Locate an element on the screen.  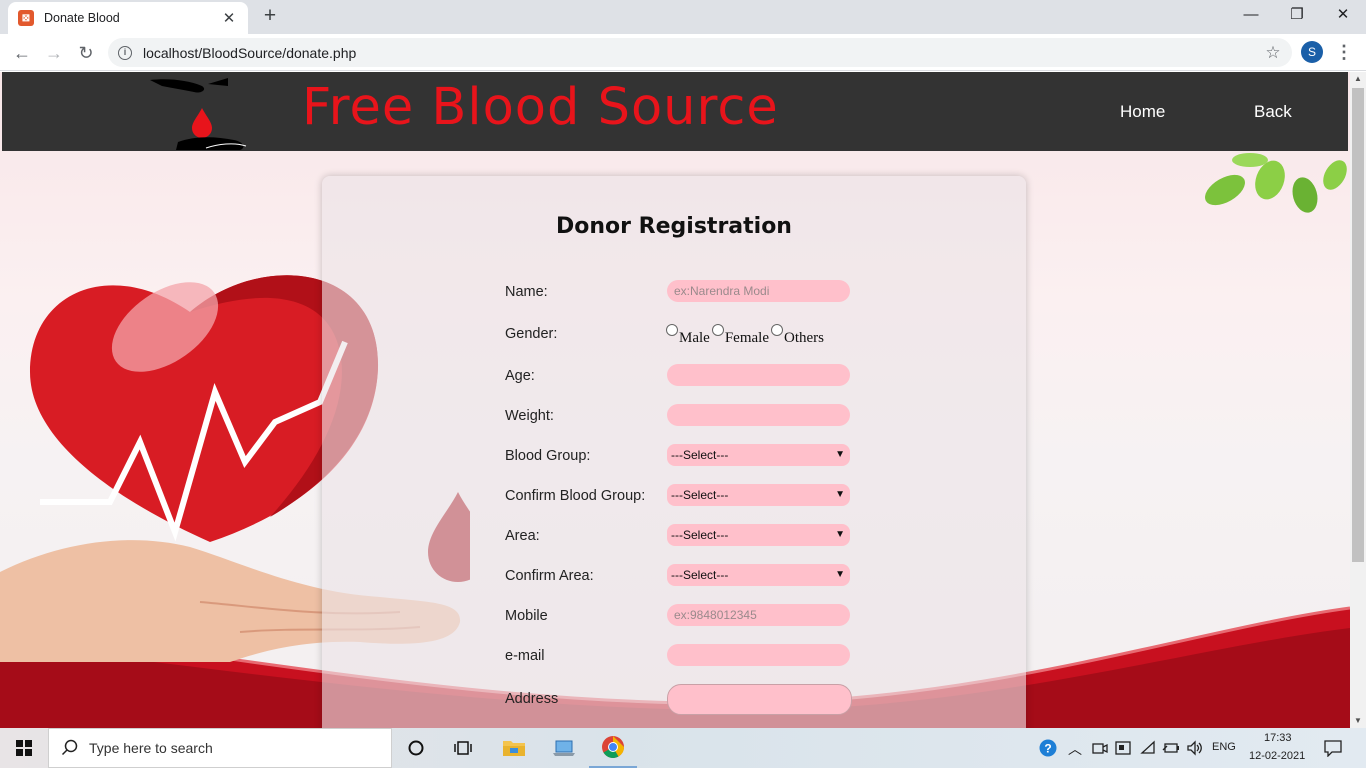
help-icon: ? is located at coordinates (1048, 748).